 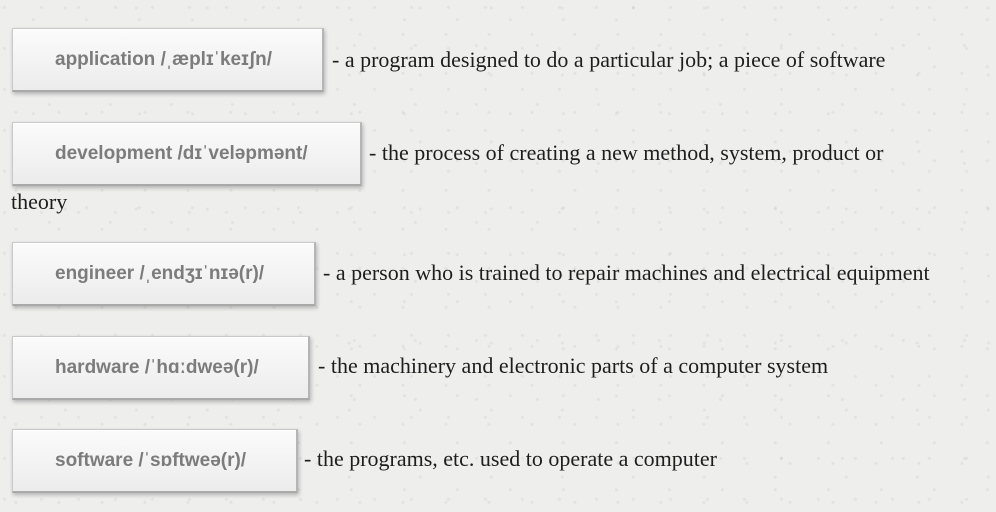 What do you see at coordinates (39, 201) in the screenshot?
I see `definition-development-continued: theory` at bounding box center [39, 201].